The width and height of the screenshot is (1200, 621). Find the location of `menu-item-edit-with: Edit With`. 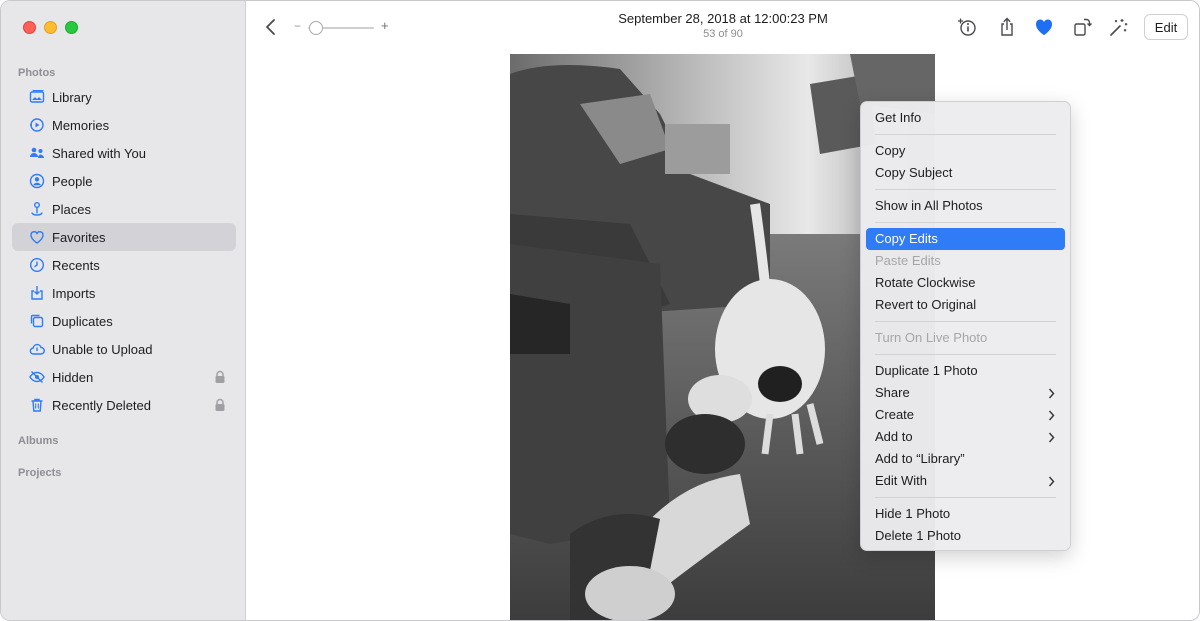

menu-item-edit-with: Edit With is located at coordinates (965, 481).